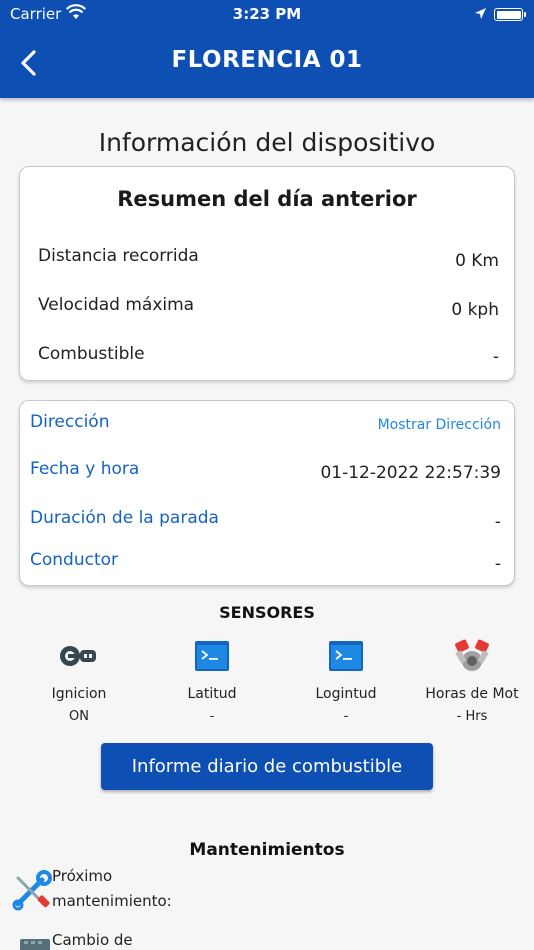 The image size is (534, 950). I want to click on section-heading: Información del dispositivo, so click(267, 142).